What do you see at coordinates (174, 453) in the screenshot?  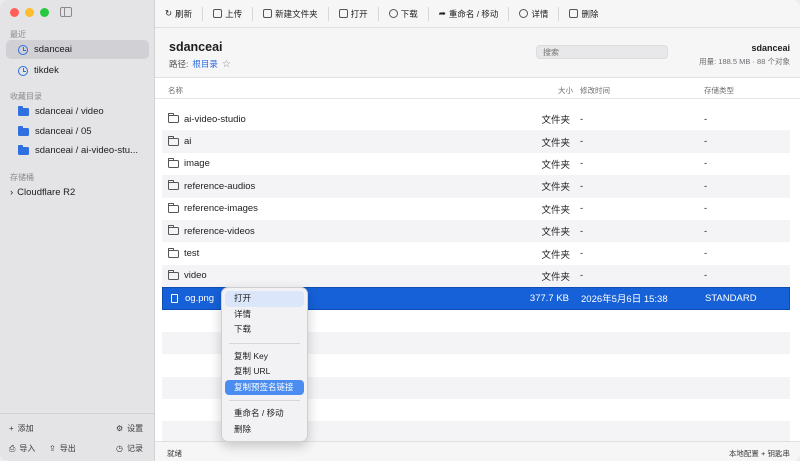 I see `status-text: 就绪` at bounding box center [174, 453].